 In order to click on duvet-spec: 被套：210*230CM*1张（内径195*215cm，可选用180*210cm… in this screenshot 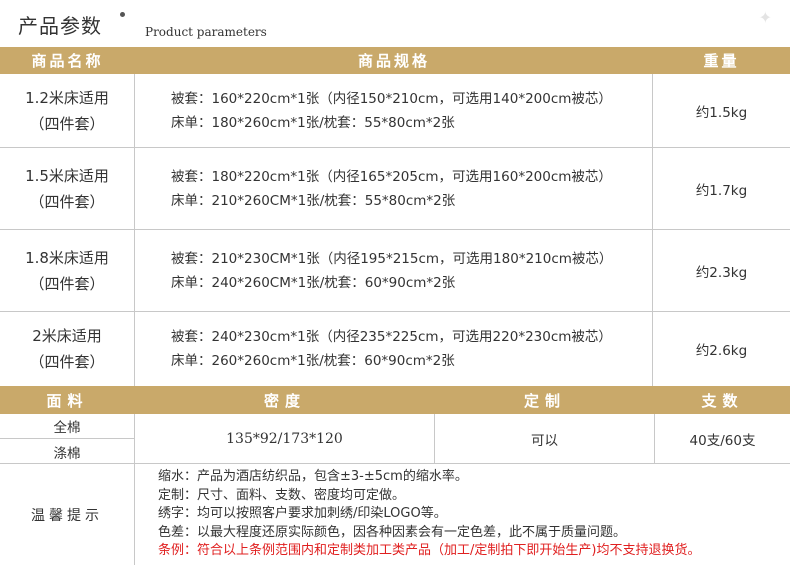, I will do `click(392, 258)`.